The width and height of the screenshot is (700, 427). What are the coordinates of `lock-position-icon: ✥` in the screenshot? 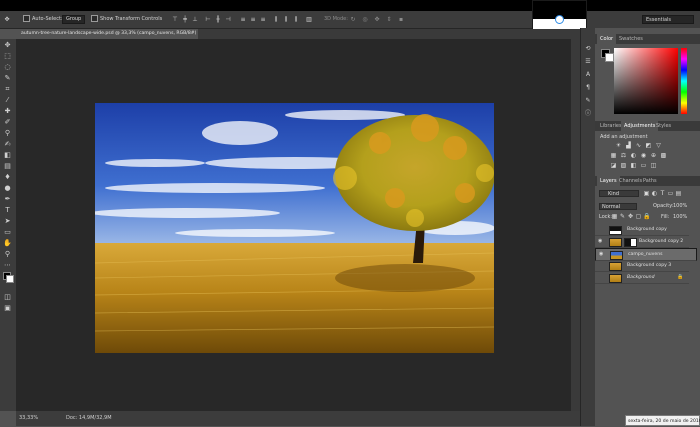 It's located at (630, 216).